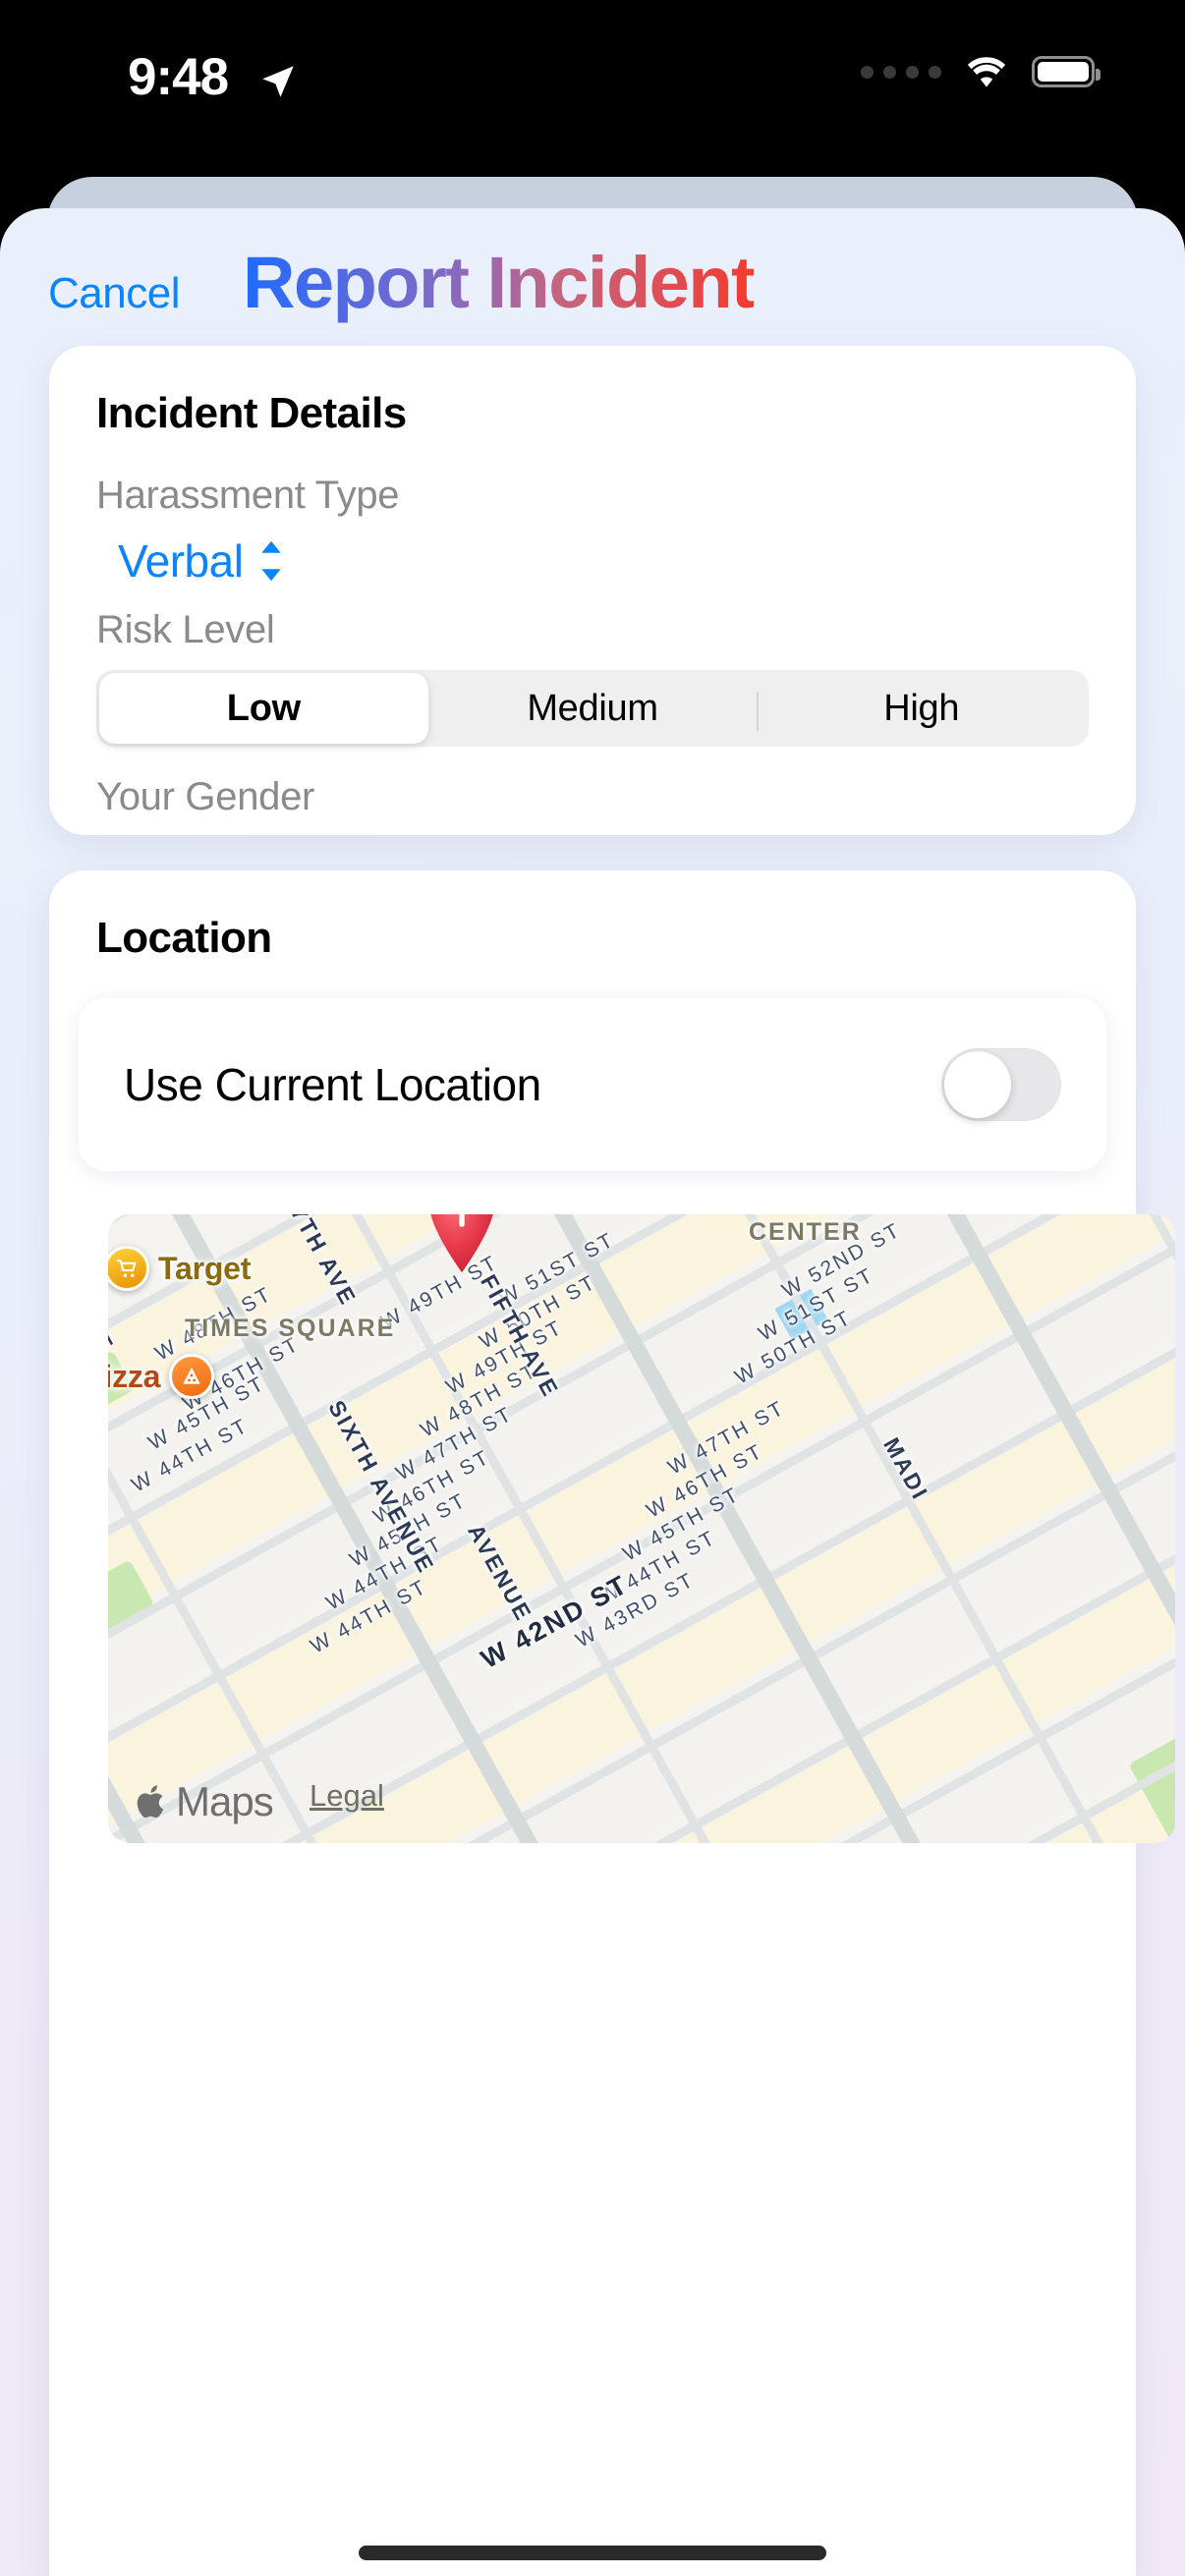  I want to click on risk-level-option-medium: Medium, so click(593, 708).